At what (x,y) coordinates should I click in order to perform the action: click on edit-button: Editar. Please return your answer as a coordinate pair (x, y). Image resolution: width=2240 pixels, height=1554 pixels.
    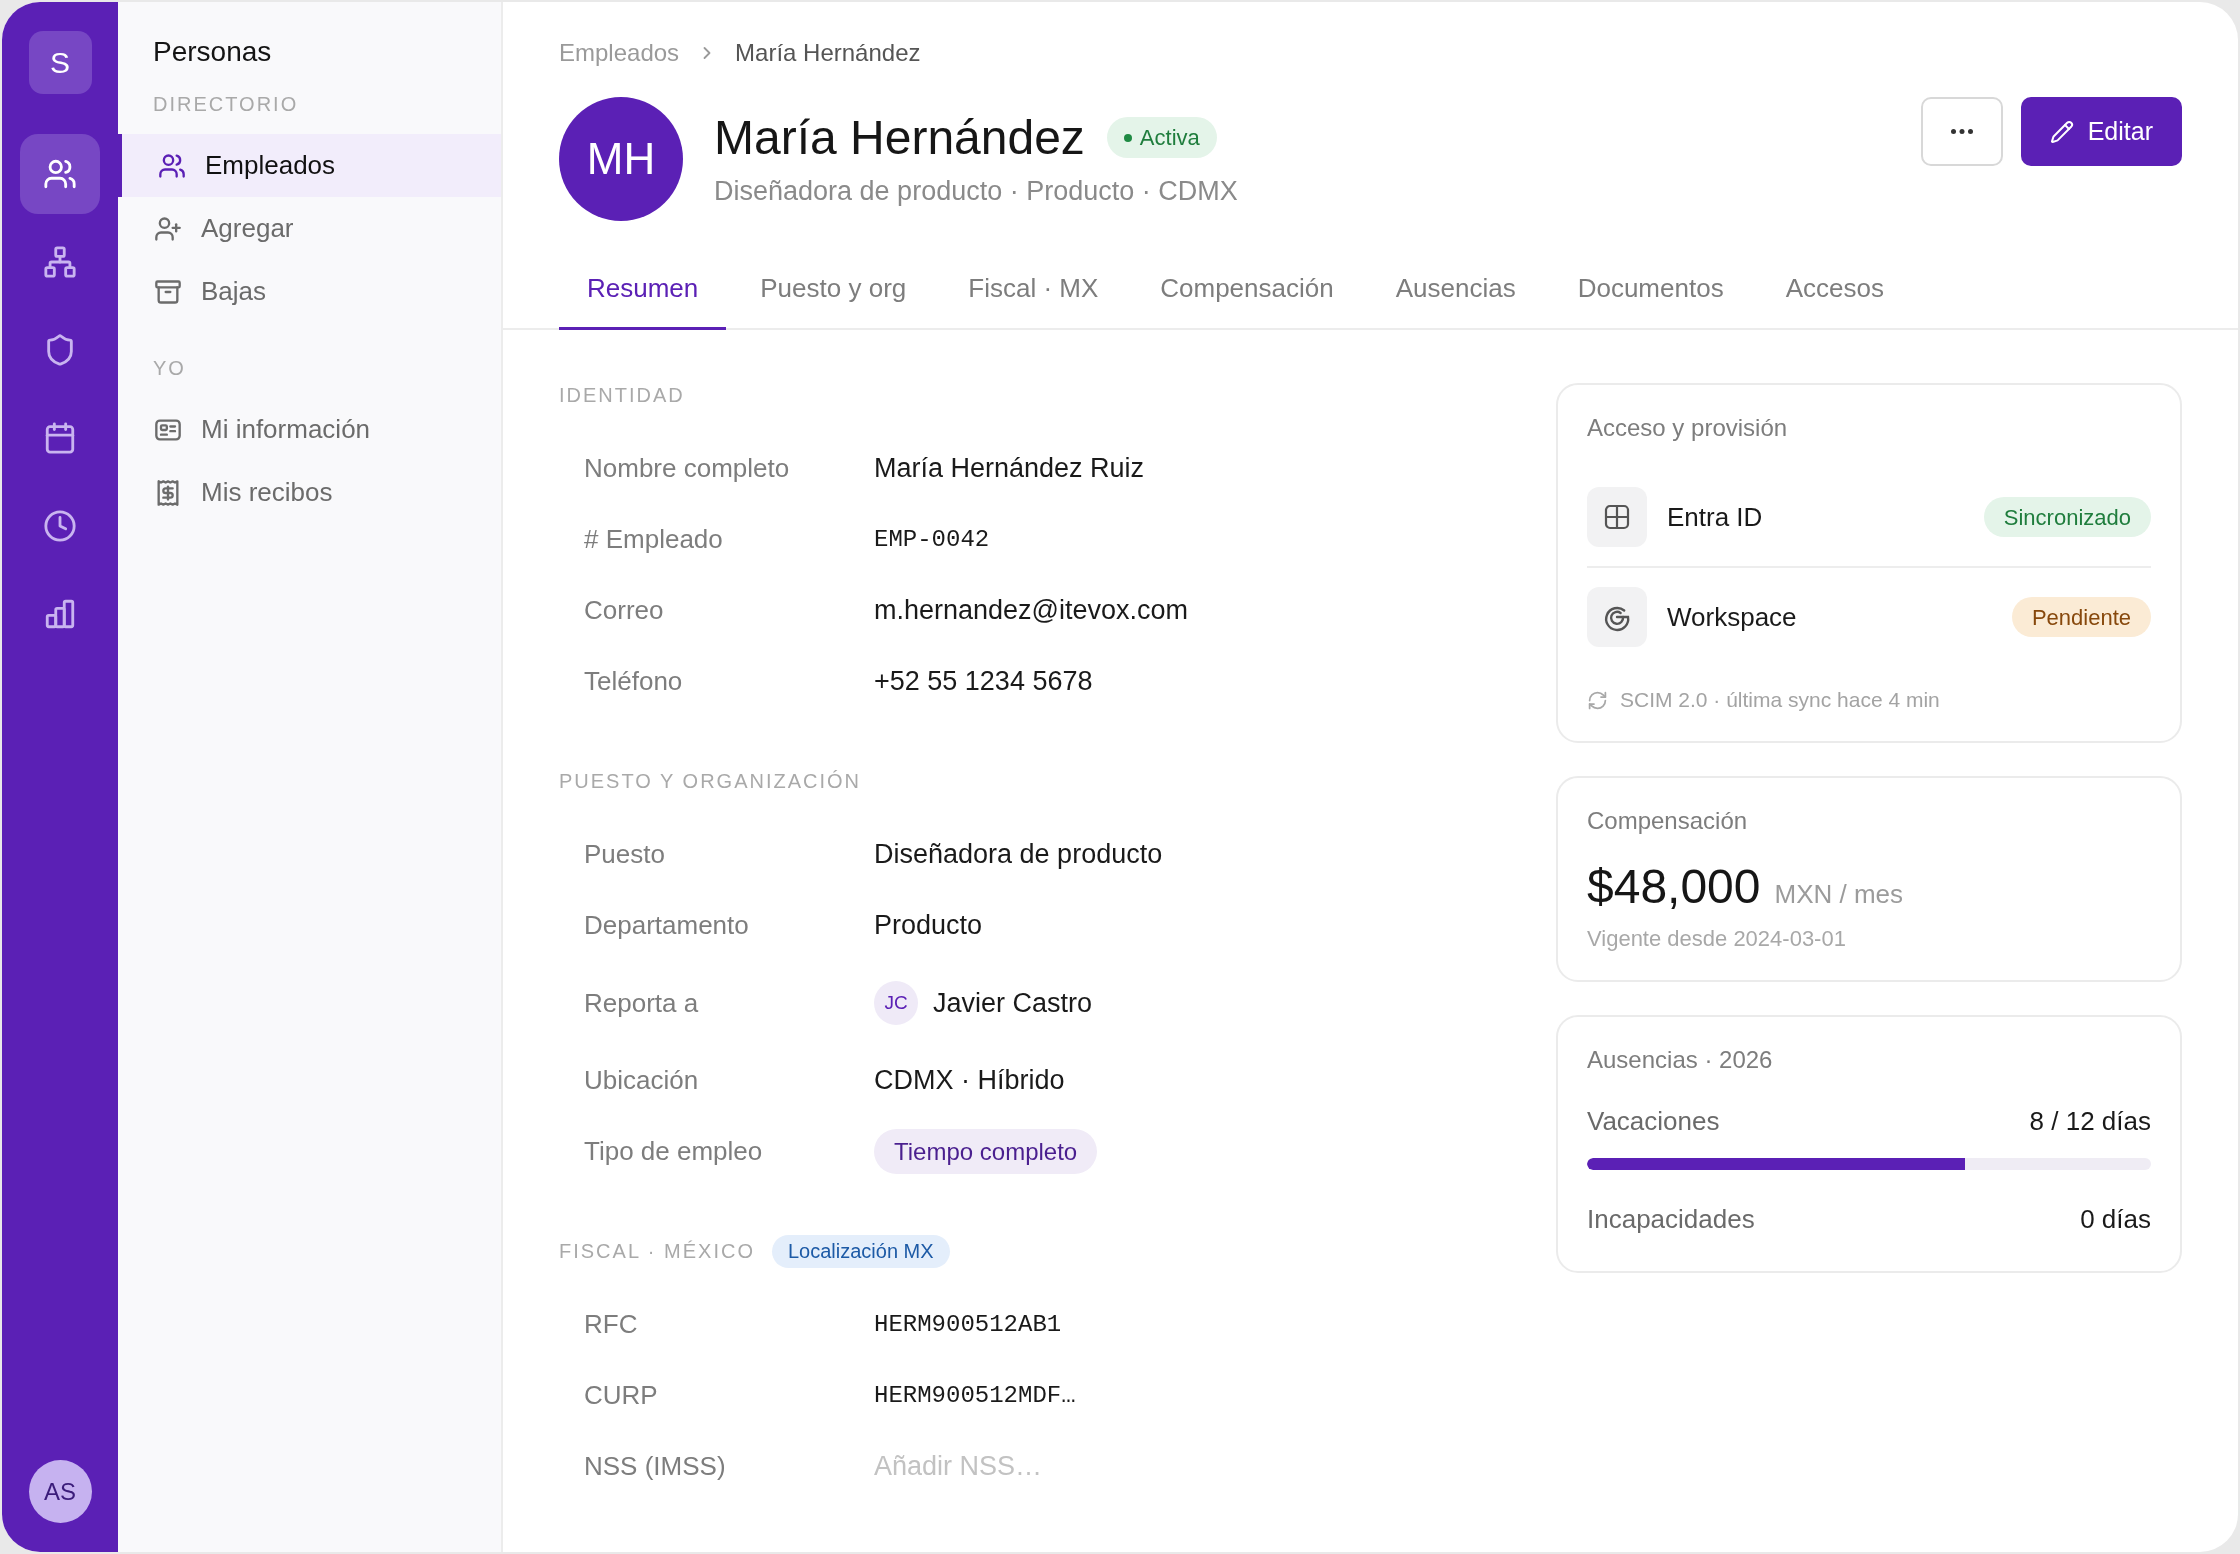
    Looking at the image, I should click on (2101, 131).